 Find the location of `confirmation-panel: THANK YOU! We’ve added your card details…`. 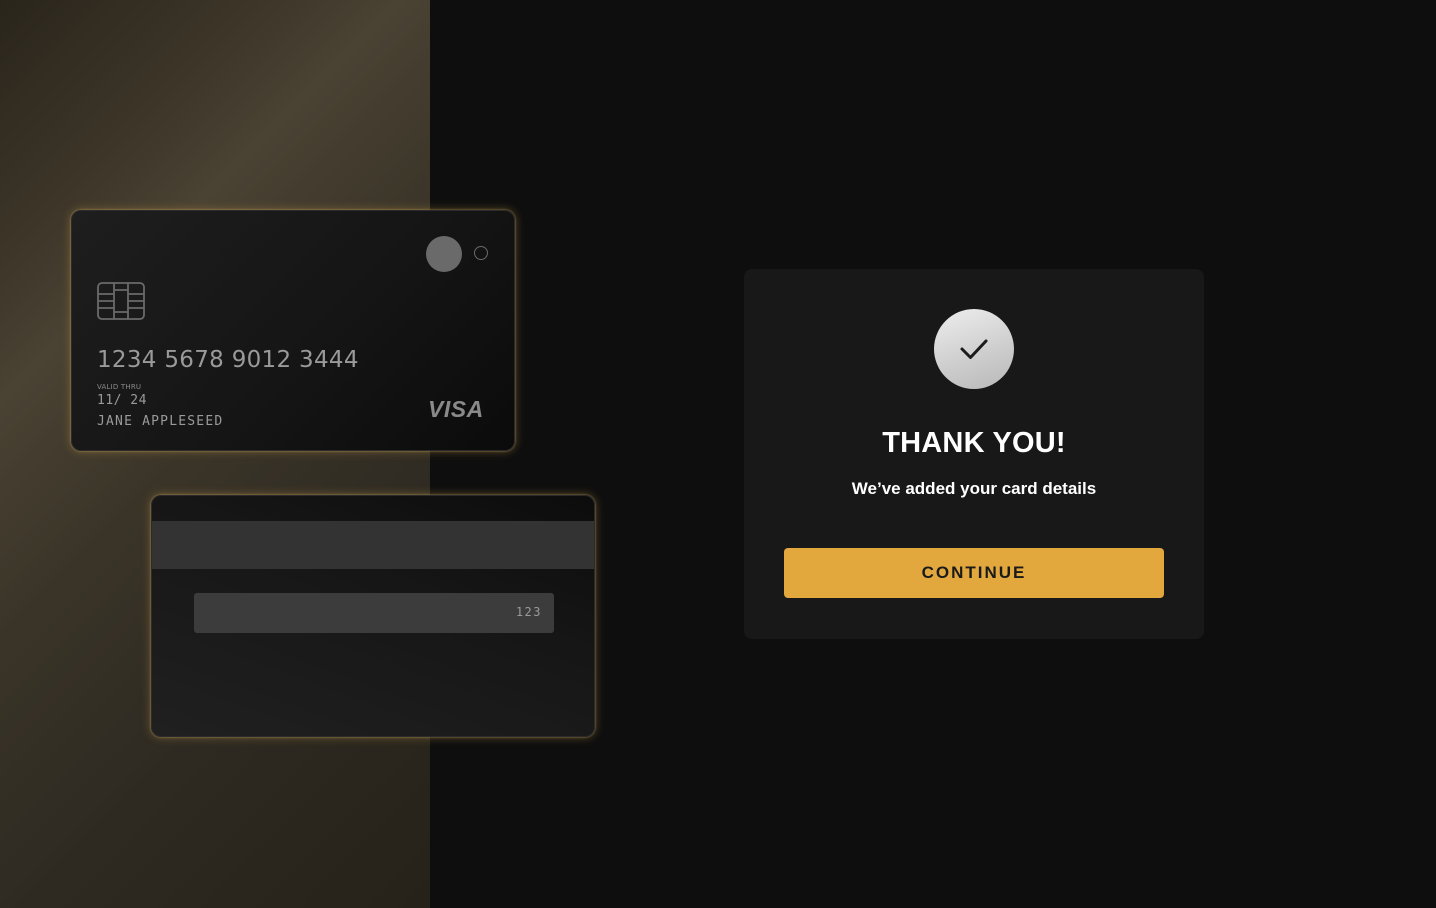

confirmation-panel: THANK YOU! We’ve added your card details… is located at coordinates (974, 454).